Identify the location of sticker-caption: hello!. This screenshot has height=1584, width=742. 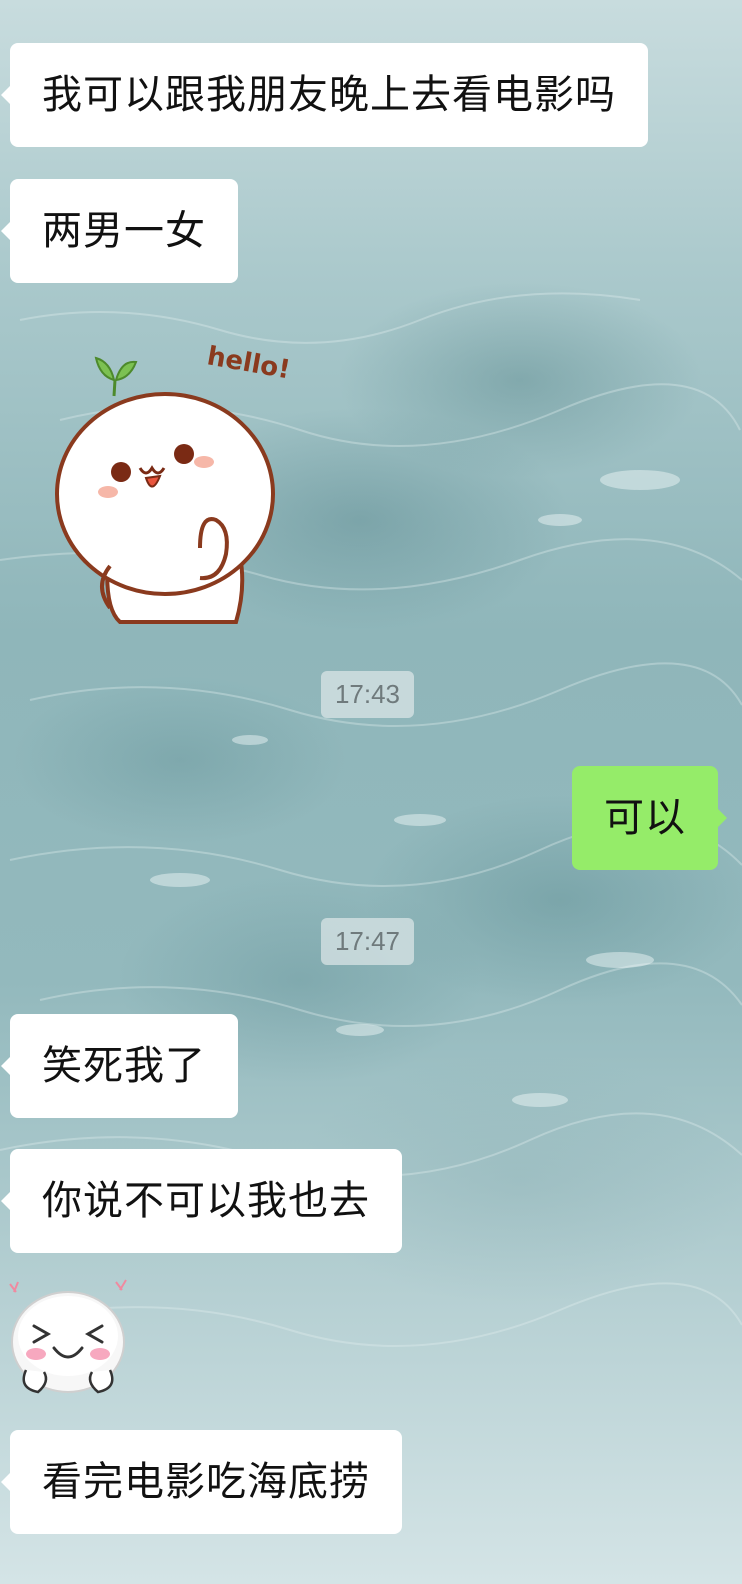
(249, 363).